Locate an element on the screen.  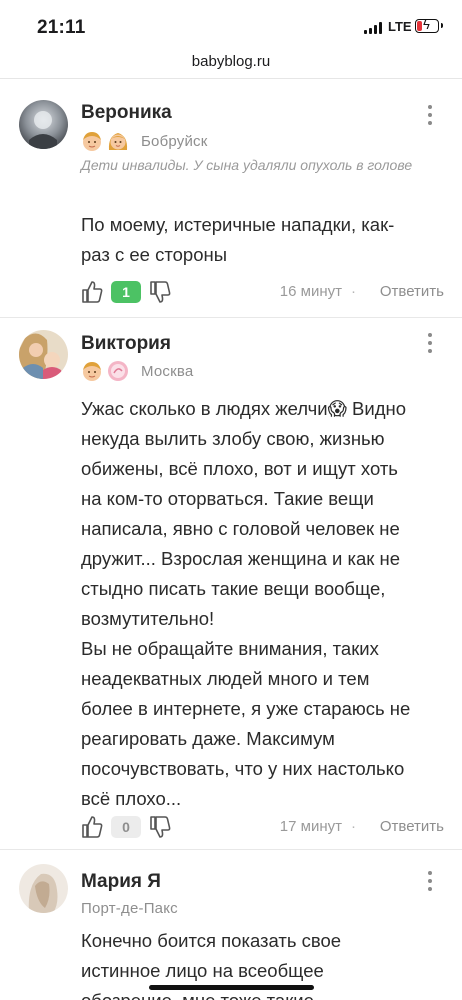
author-name: Виктория is located at coordinates (126, 344).